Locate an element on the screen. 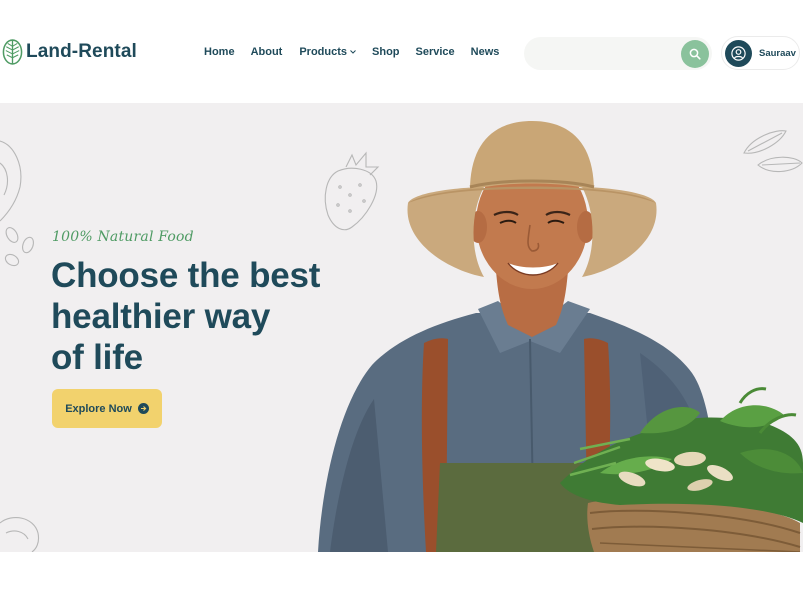 Image resolution: width=803 pixels, height=603 pixels. nav-item-shop: Shop is located at coordinates (386, 52).